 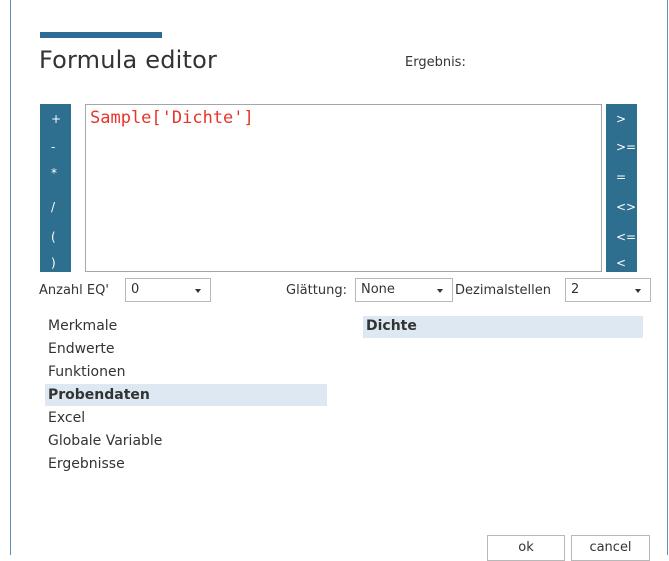 What do you see at coordinates (86, 464) in the screenshot?
I see `category-ergebnisse: Ergebnisse` at bounding box center [86, 464].